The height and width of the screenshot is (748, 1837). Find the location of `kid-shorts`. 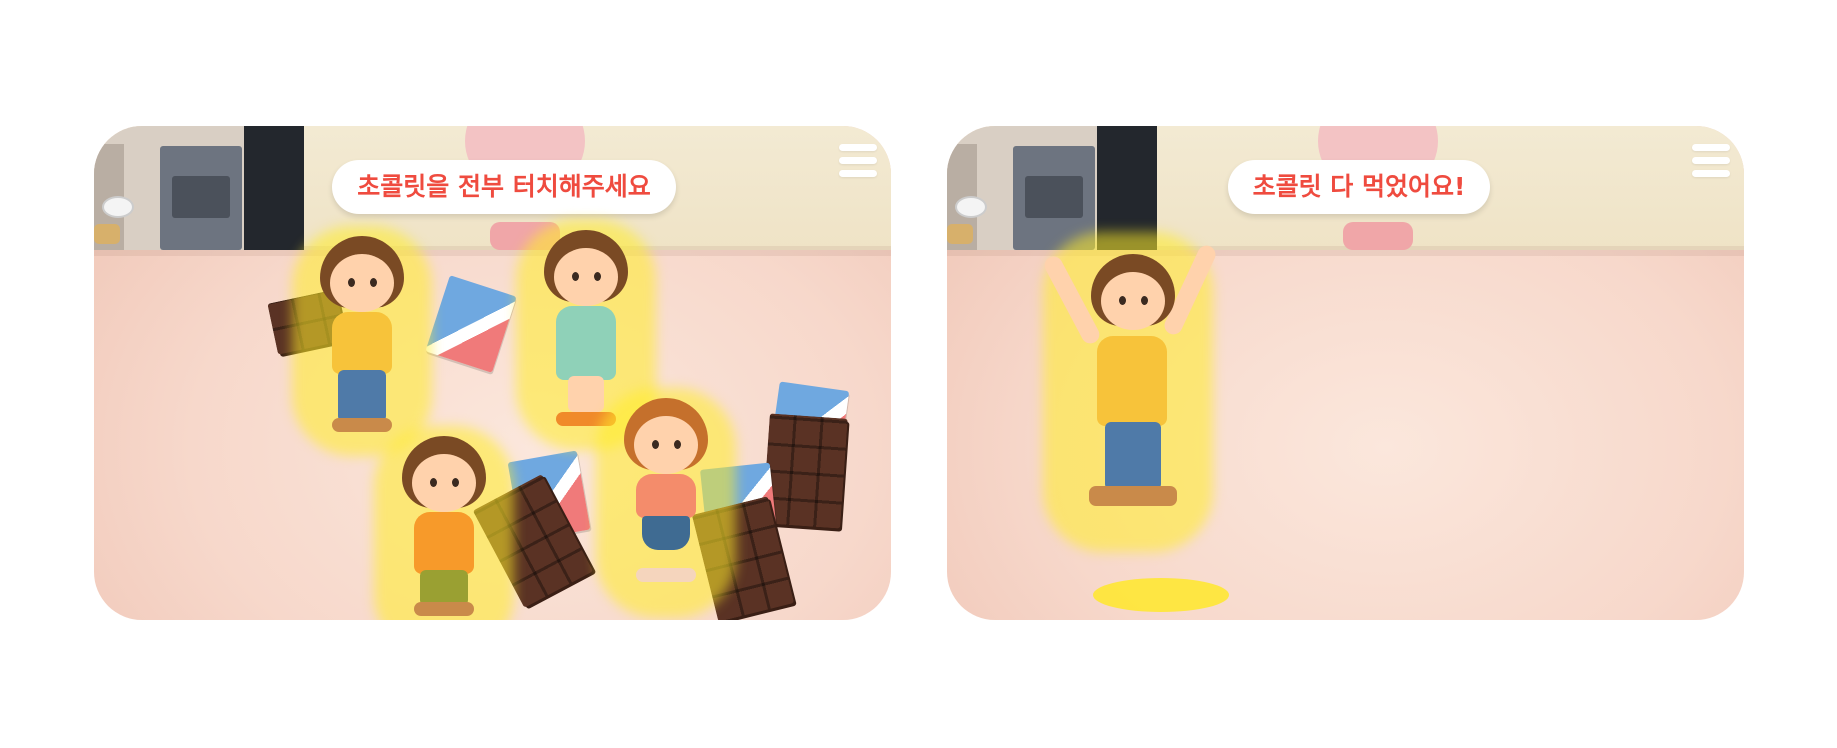

kid-shorts is located at coordinates (444, 588).